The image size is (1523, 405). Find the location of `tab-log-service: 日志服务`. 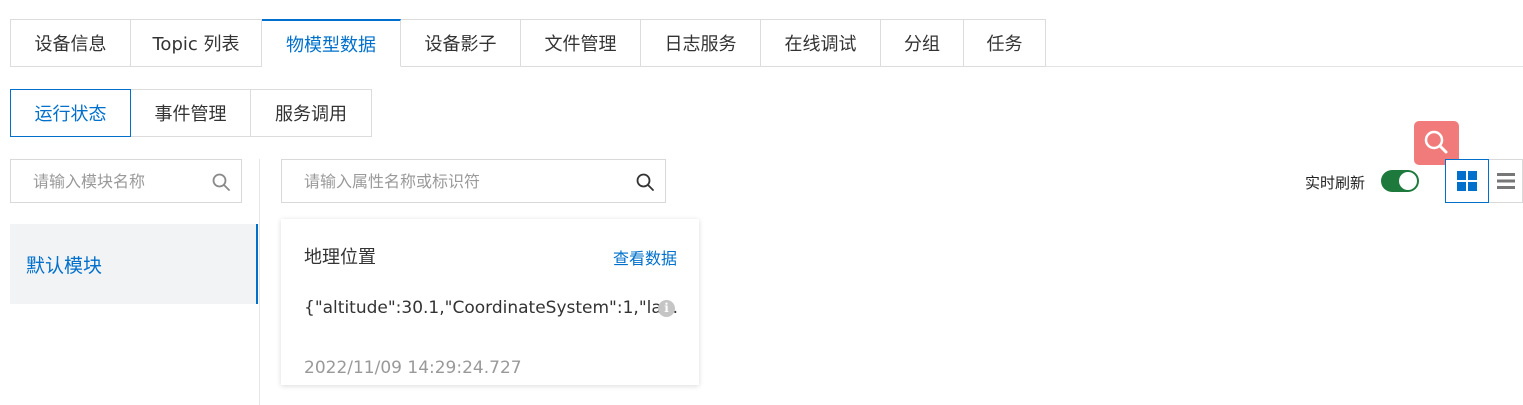

tab-log-service: 日志服务 is located at coordinates (701, 43).